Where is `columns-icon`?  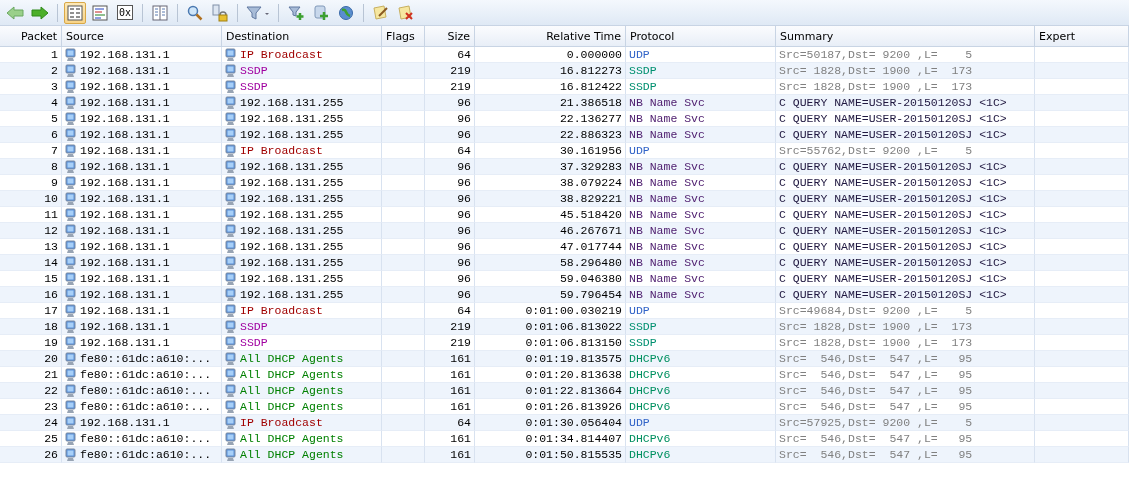
columns-icon is located at coordinates (160, 12).